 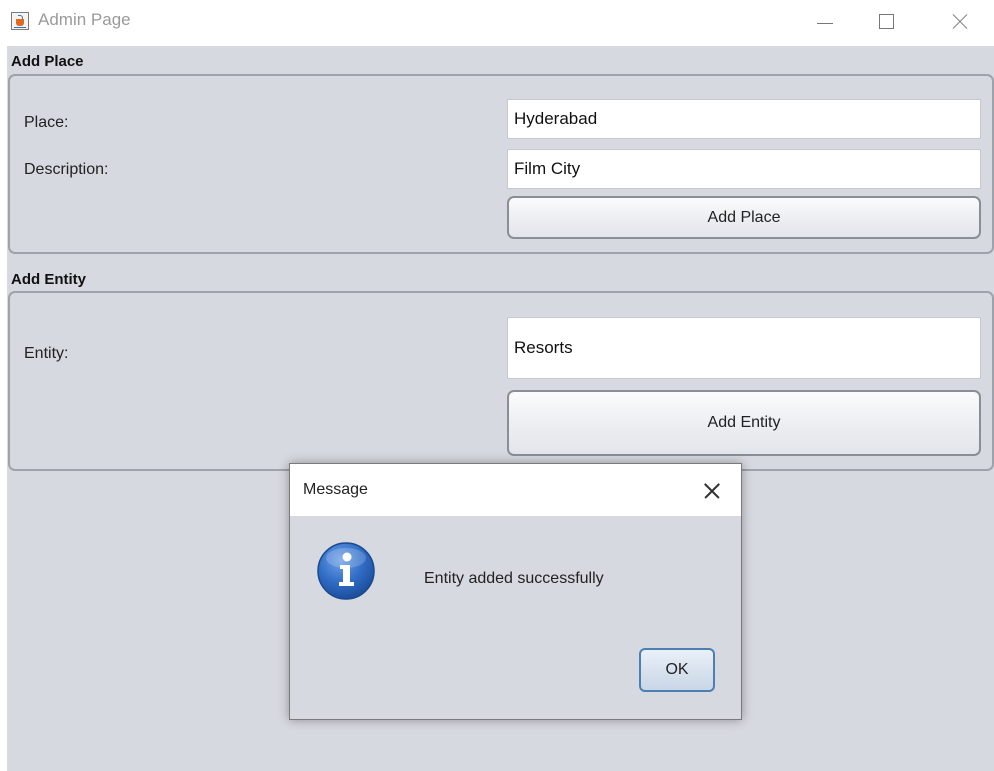 What do you see at coordinates (515, 490) in the screenshot?
I see `dialog-titlebar: Message` at bounding box center [515, 490].